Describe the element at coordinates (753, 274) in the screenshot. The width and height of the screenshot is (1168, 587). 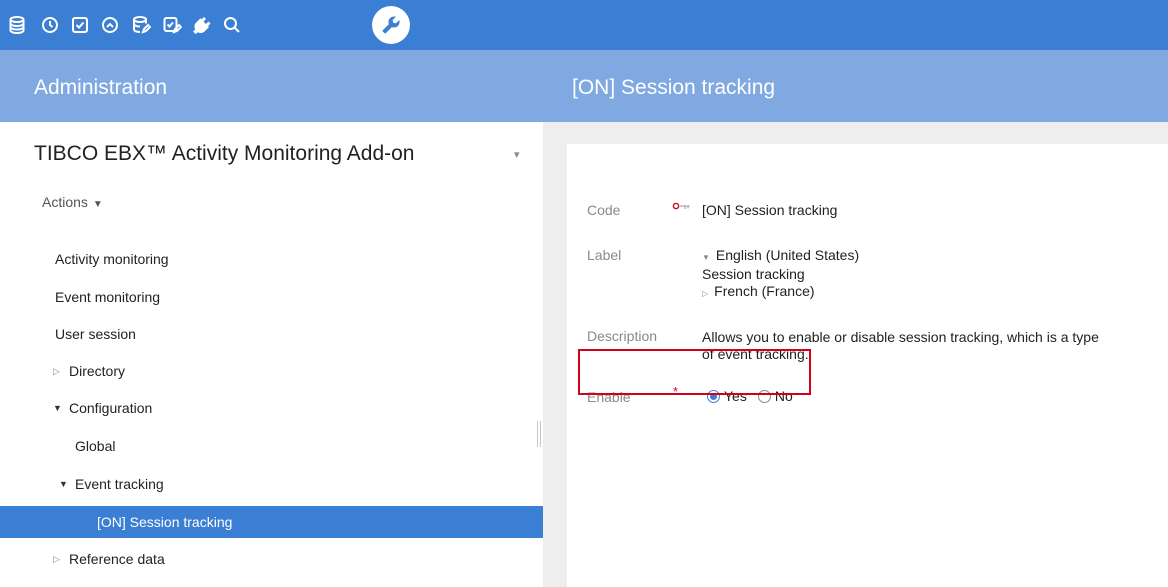
I see `english-label-value: Session tracking` at that location.